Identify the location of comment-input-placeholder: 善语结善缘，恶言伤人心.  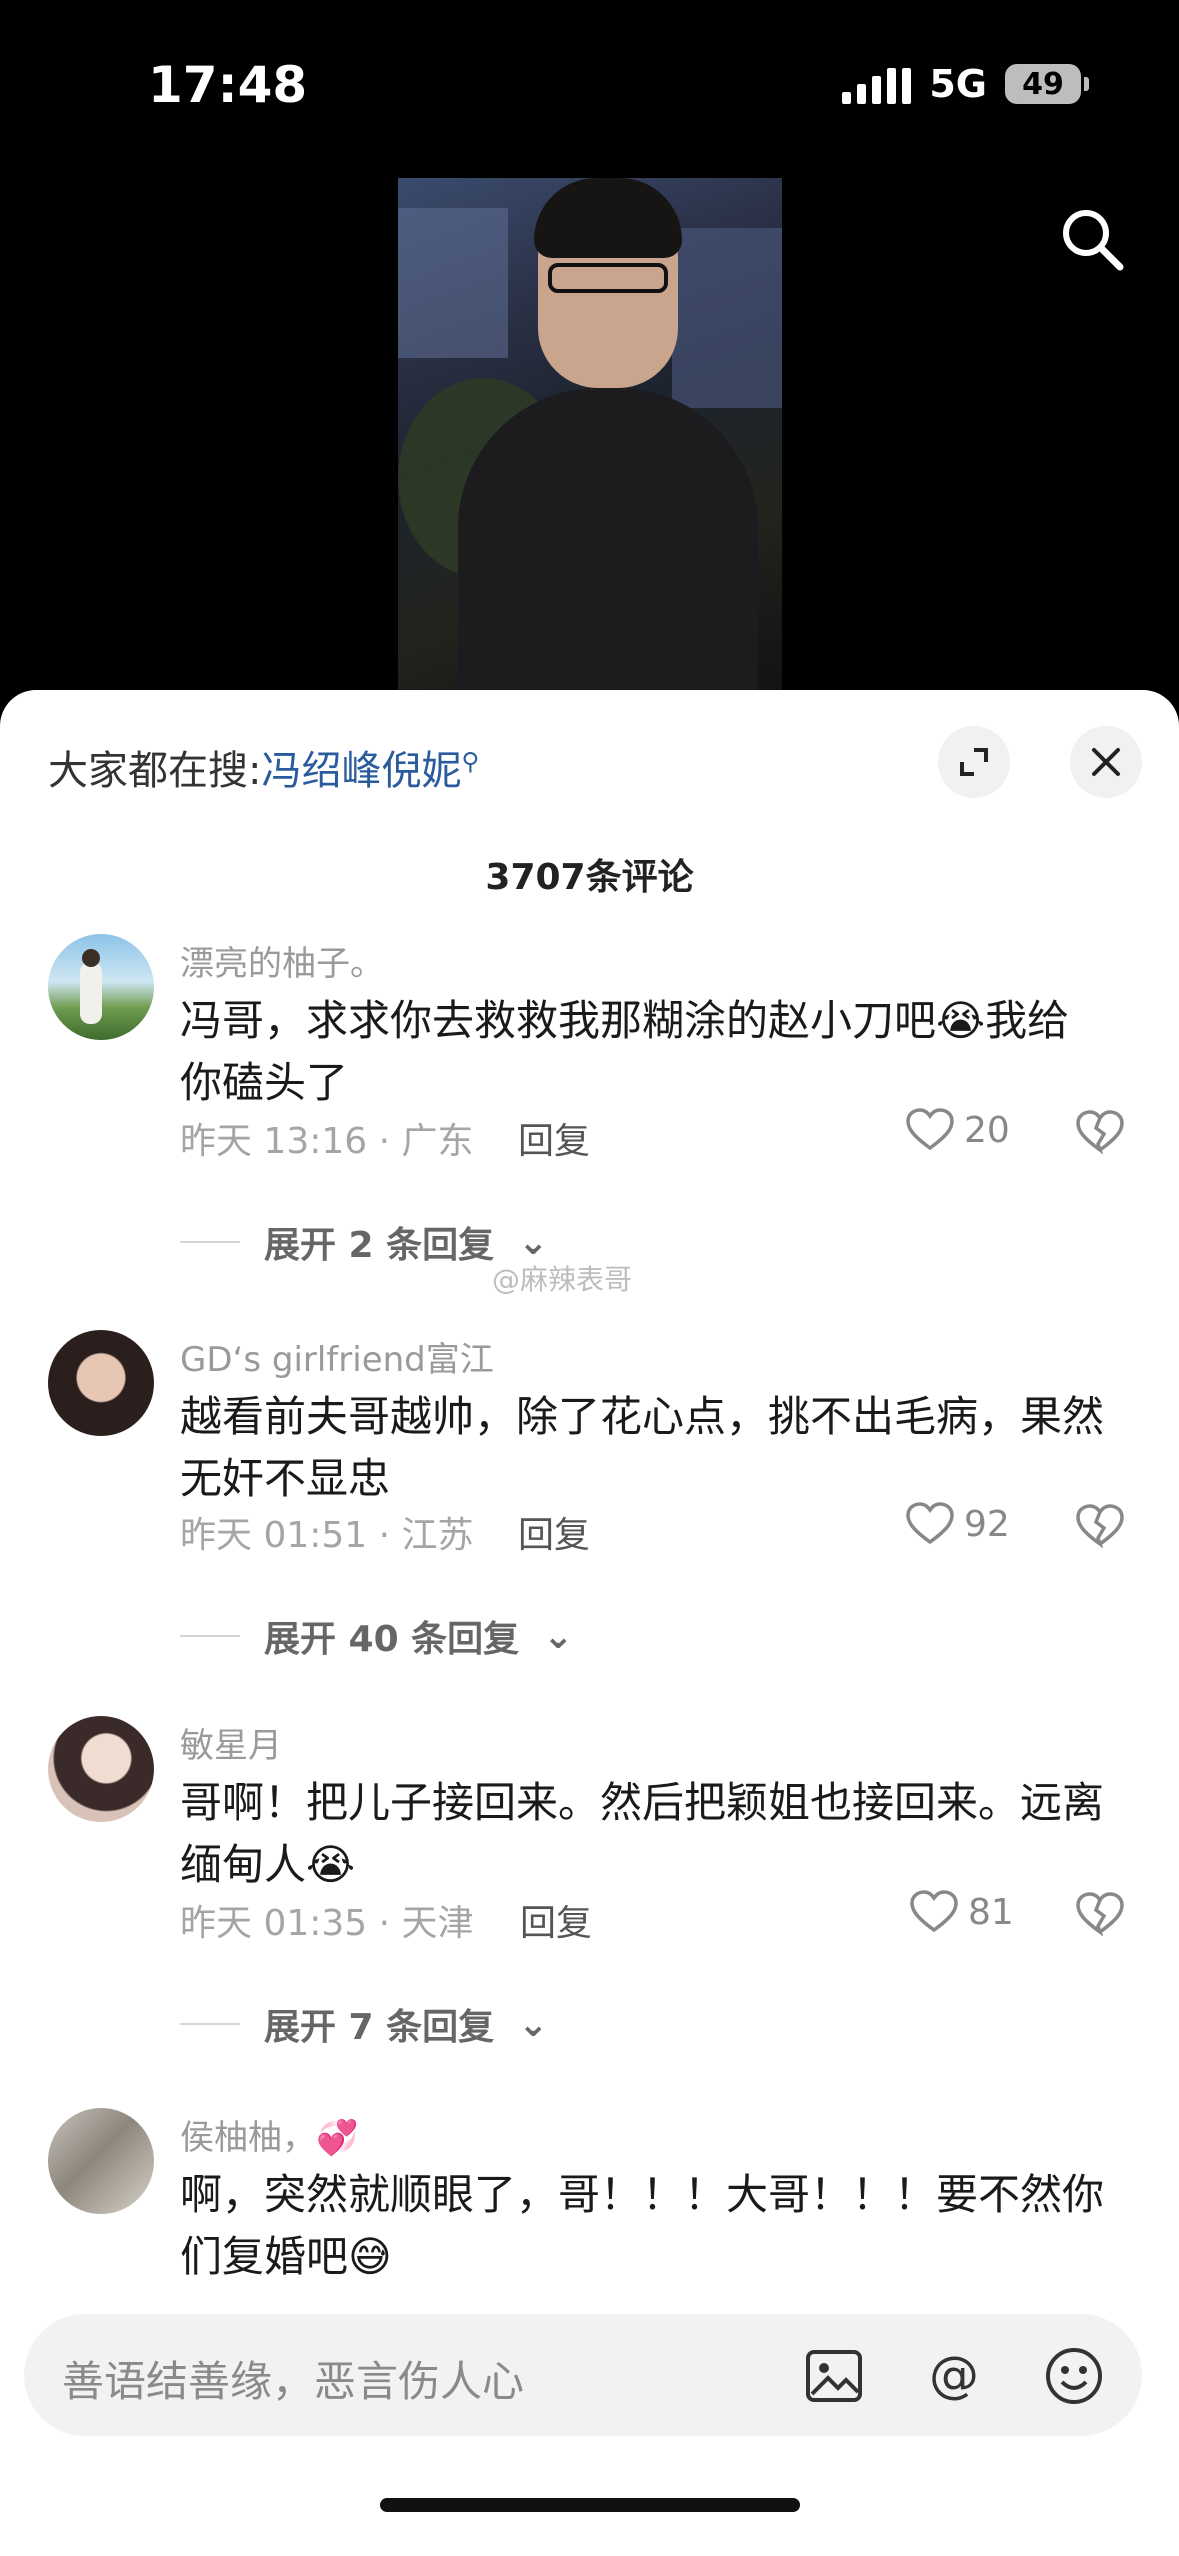
(293, 2381).